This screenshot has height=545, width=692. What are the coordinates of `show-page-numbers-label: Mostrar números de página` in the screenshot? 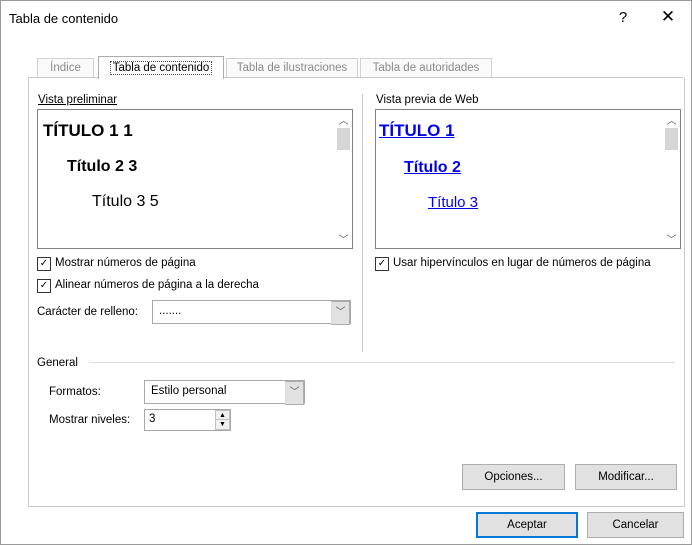 It's located at (125, 263).